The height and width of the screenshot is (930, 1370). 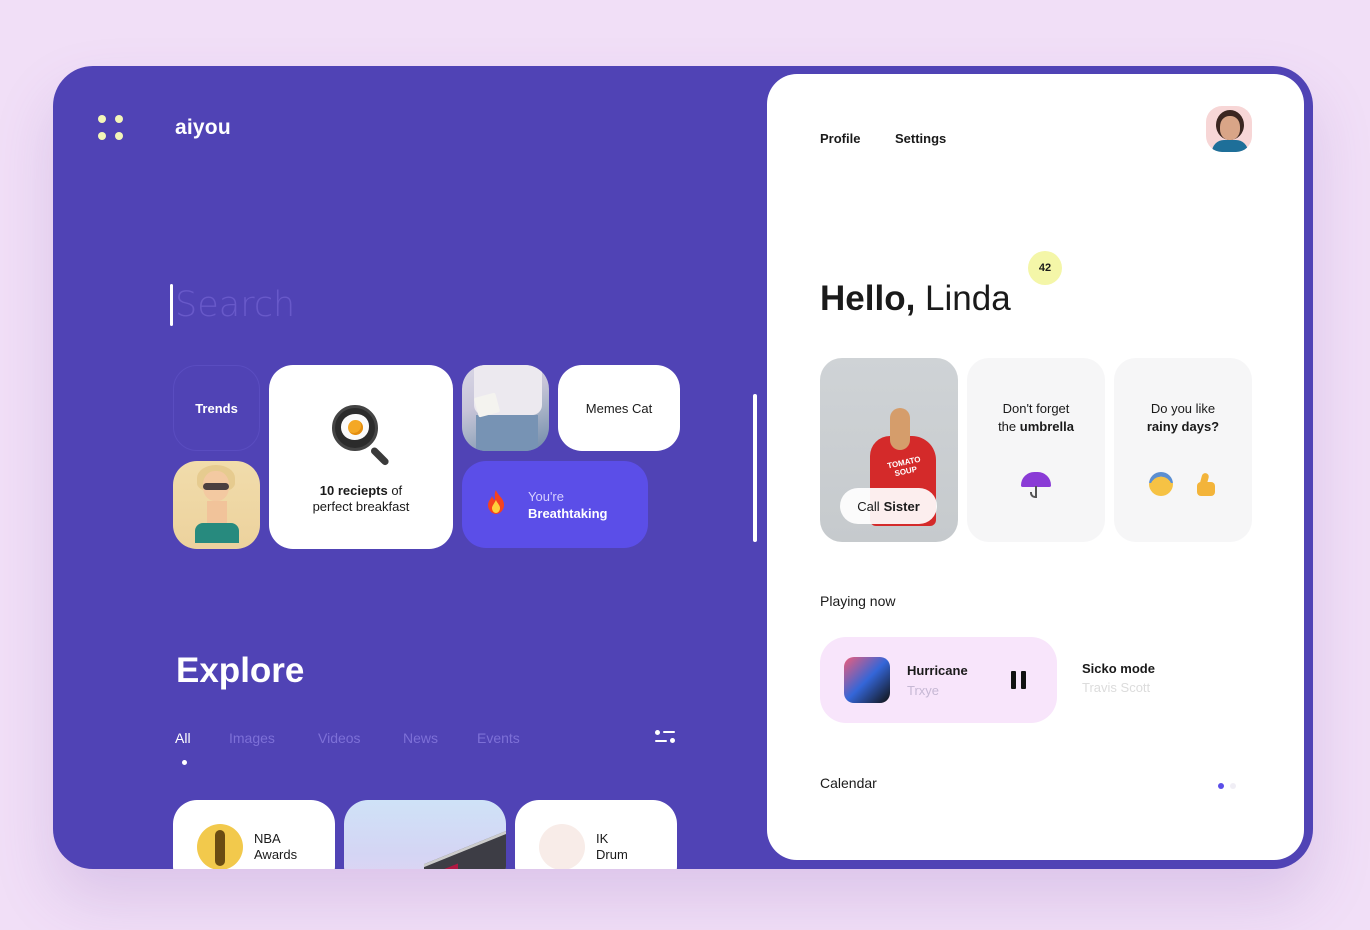 I want to click on tile-breakfast: 10 reciepts of perfect breakfast, so click(x=361, y=457).